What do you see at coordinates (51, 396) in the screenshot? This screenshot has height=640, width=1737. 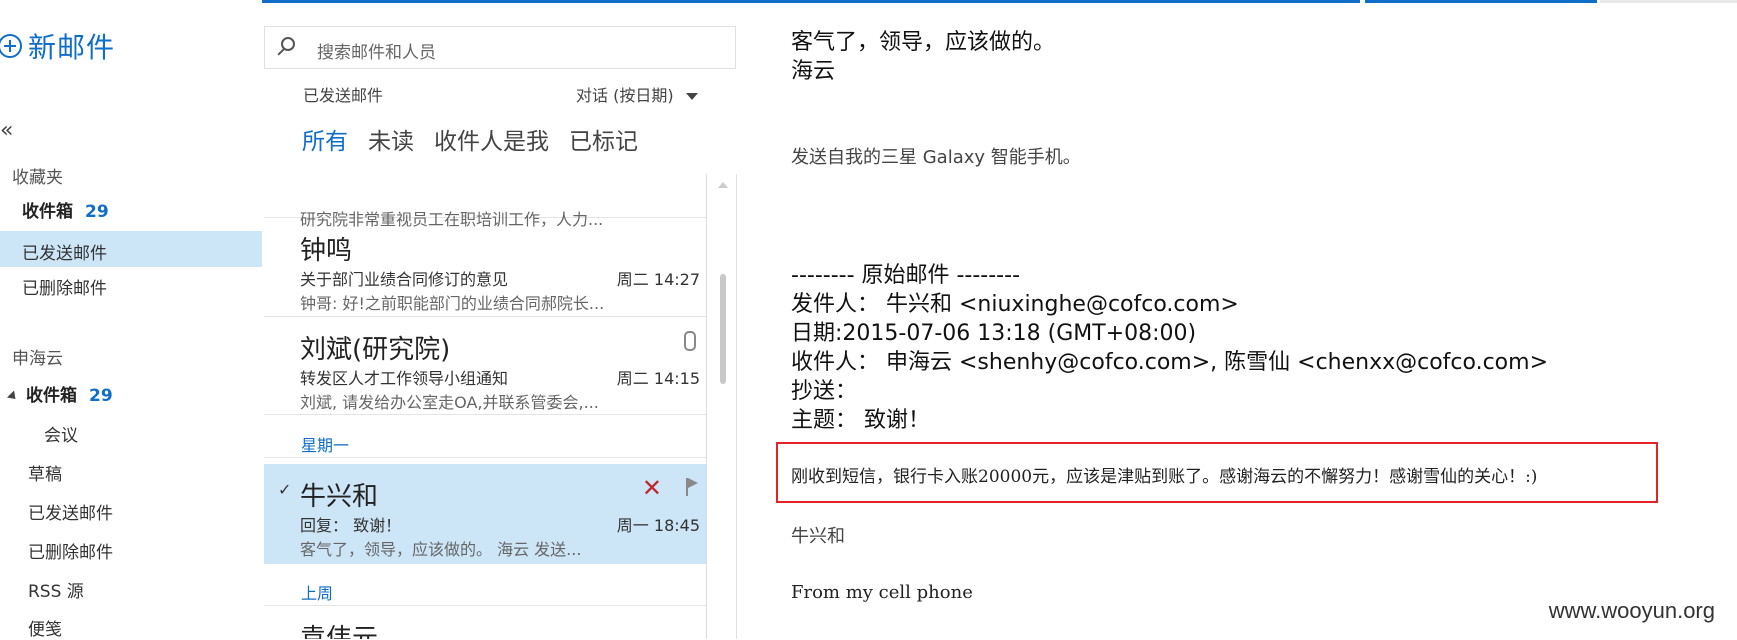 I see `folder-inbox-label: 收件箱` at bounding box center [51, 396].